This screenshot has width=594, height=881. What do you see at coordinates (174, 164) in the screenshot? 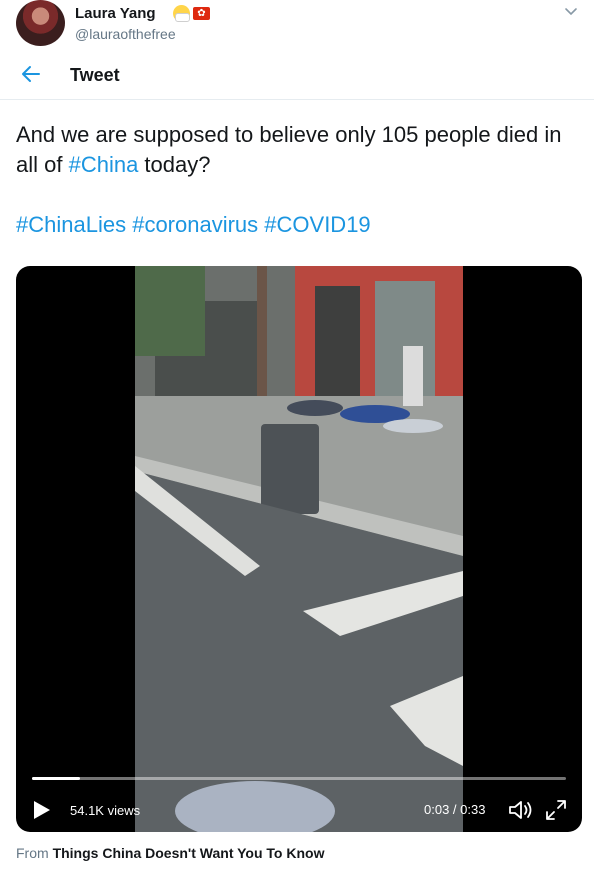
I see `tweet-text-part: today?` at bounding box center [174, 164].